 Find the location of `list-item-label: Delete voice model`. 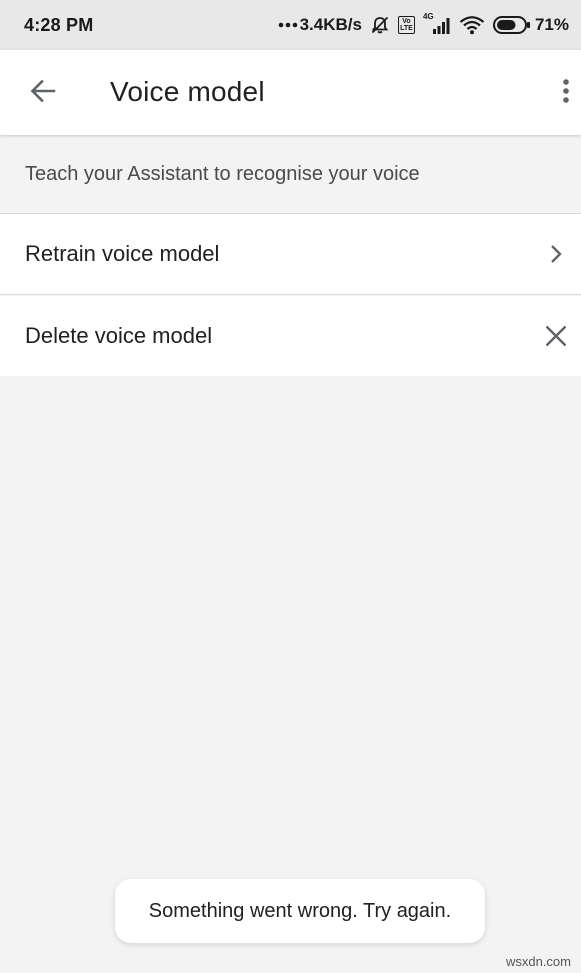

list-item-label: Delete voice model is located at coordinates (119, 335).